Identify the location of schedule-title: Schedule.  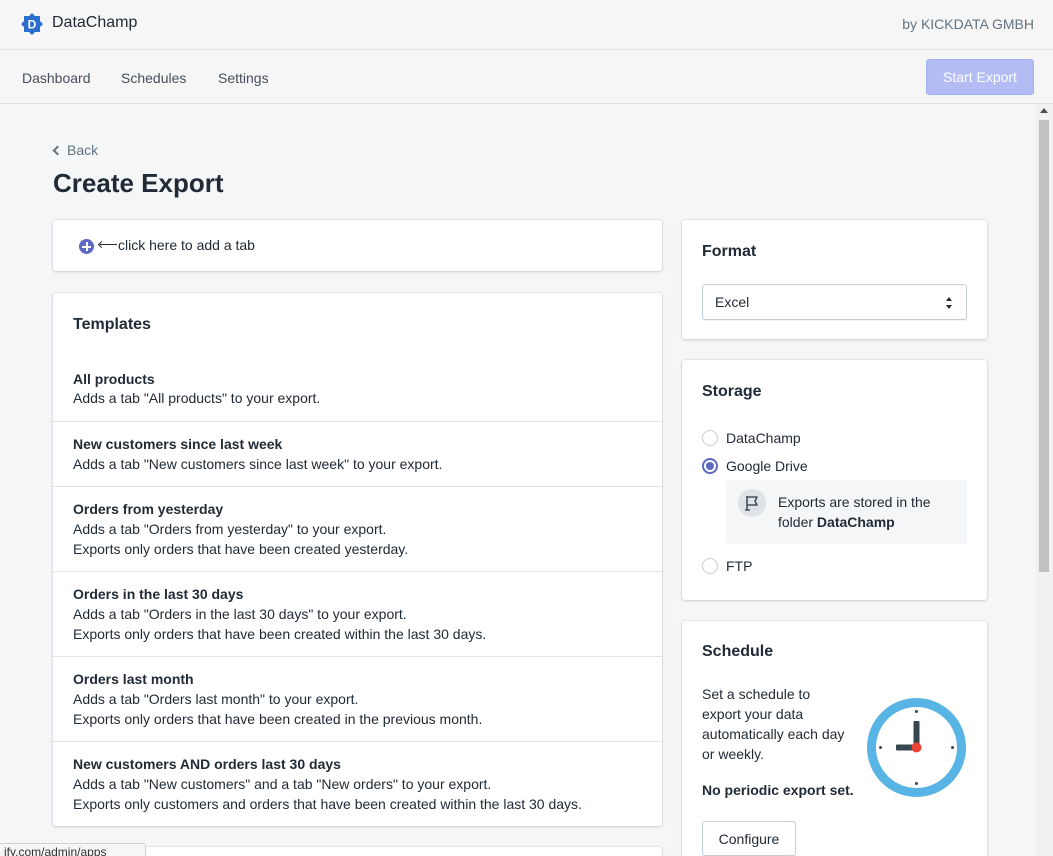
(738, 651).